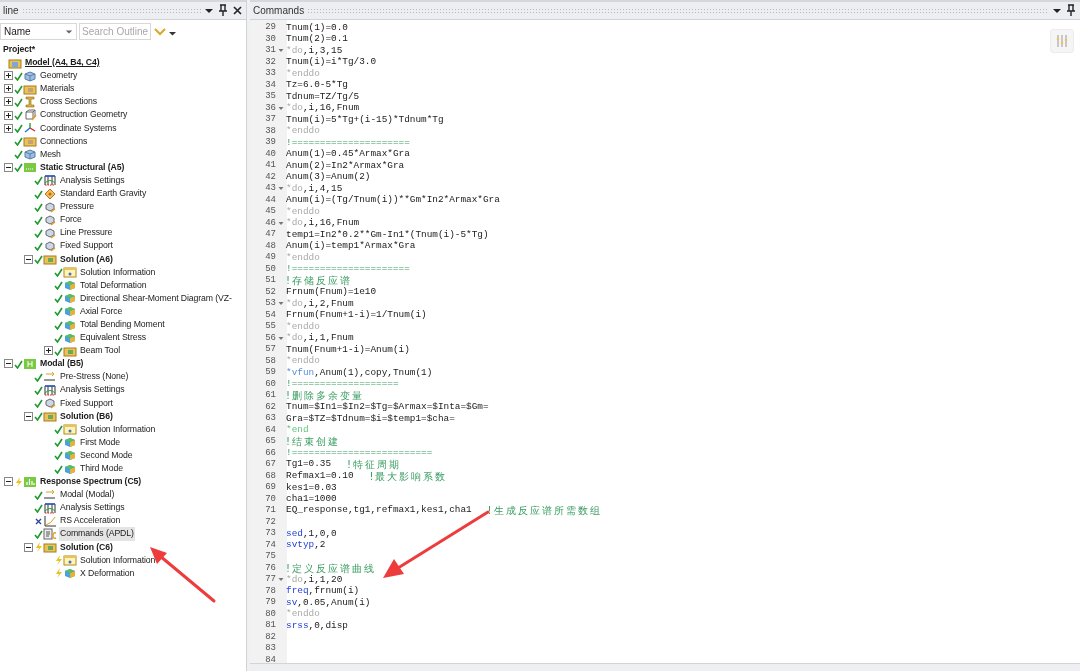  What do you see at coordinates (313, 442) in the screenshot?
I see `code-comment: !结束创建` at bounding box center [313, 442].